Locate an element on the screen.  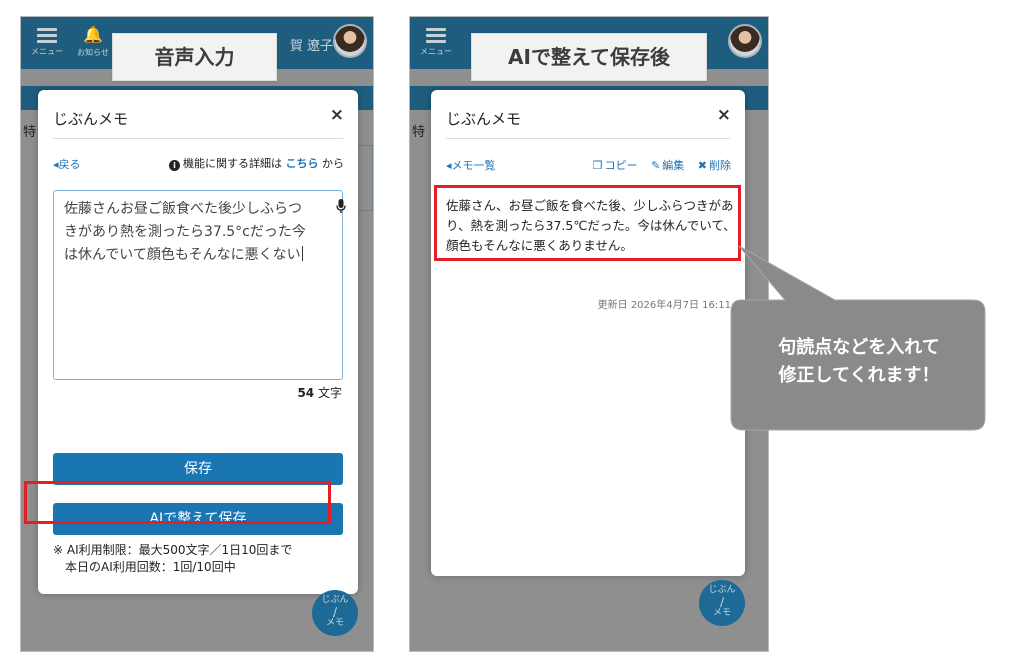
caption-after-ai-save: AIで整えて保存後 is located at coordinates (589, 57).